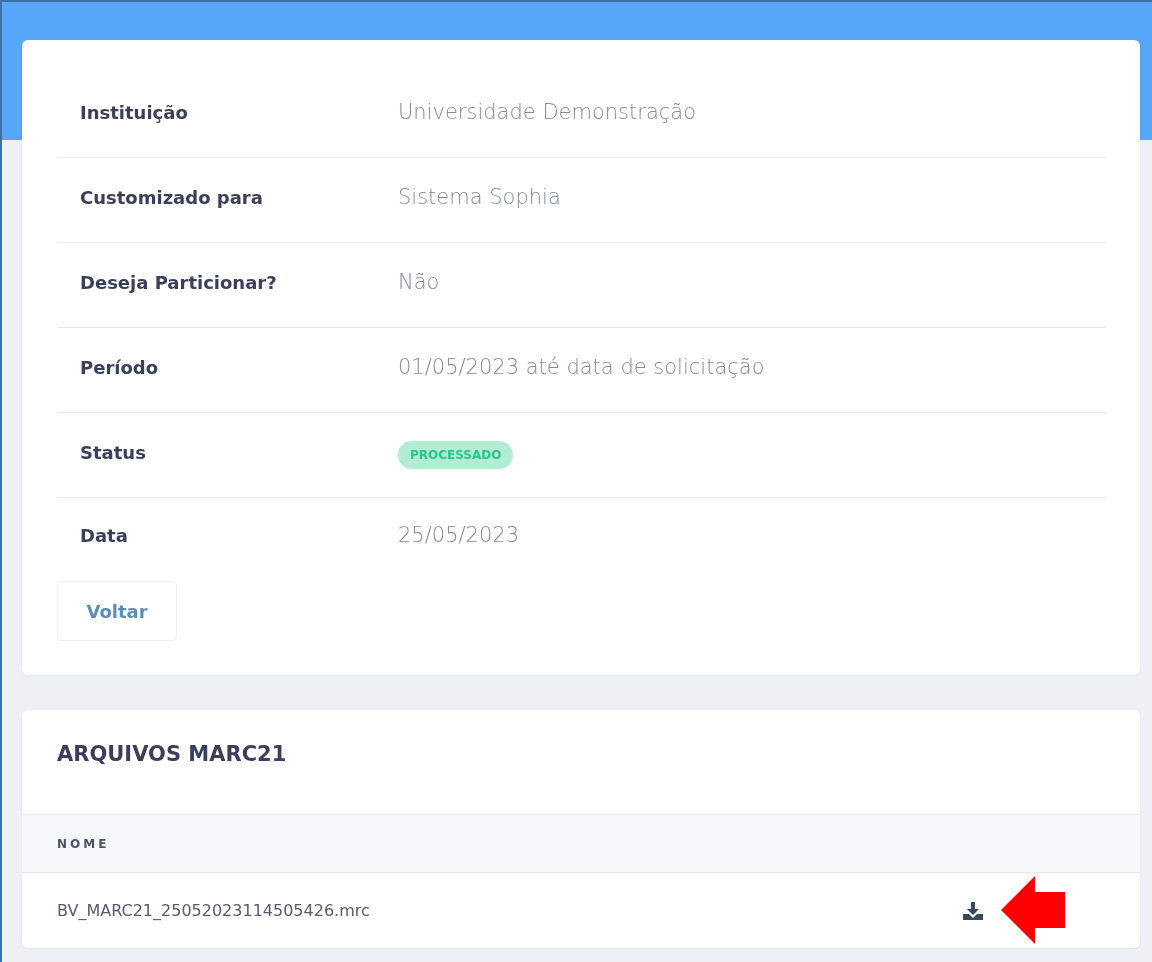  I want to click on field-value: Universidade Demonstração, so click(547, 112).